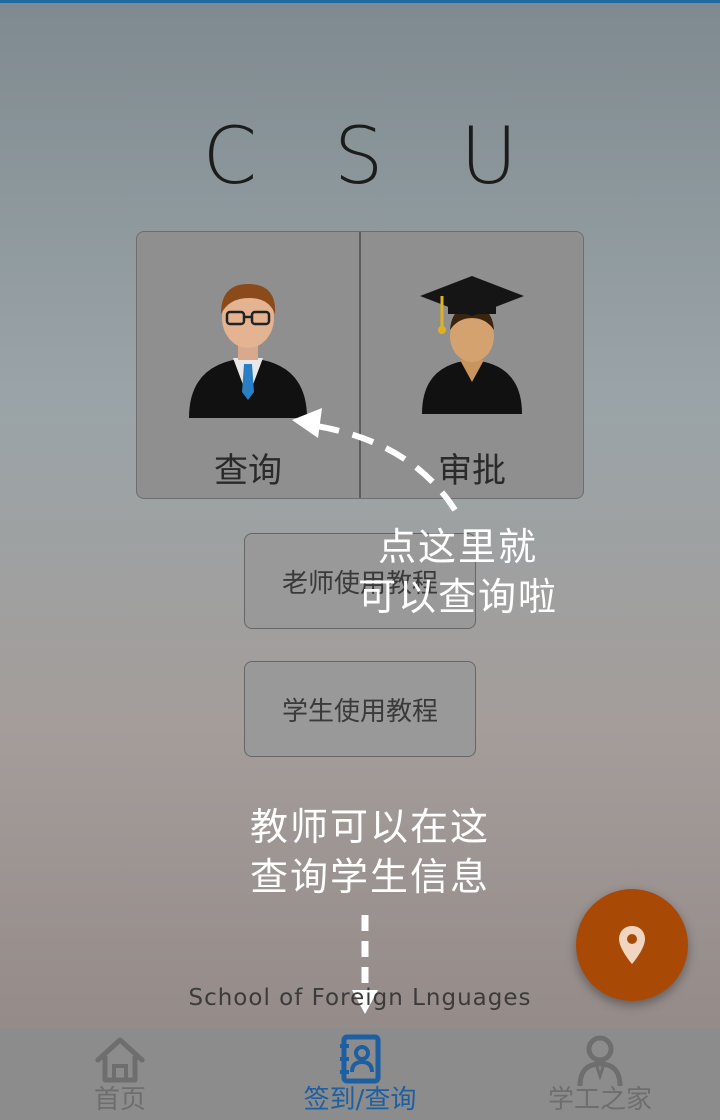 The image size is (720, 1120). Describe the element at coordinates (457, 547) in the screenshot. I see `query-hint-line1: 点这里就` at that location.